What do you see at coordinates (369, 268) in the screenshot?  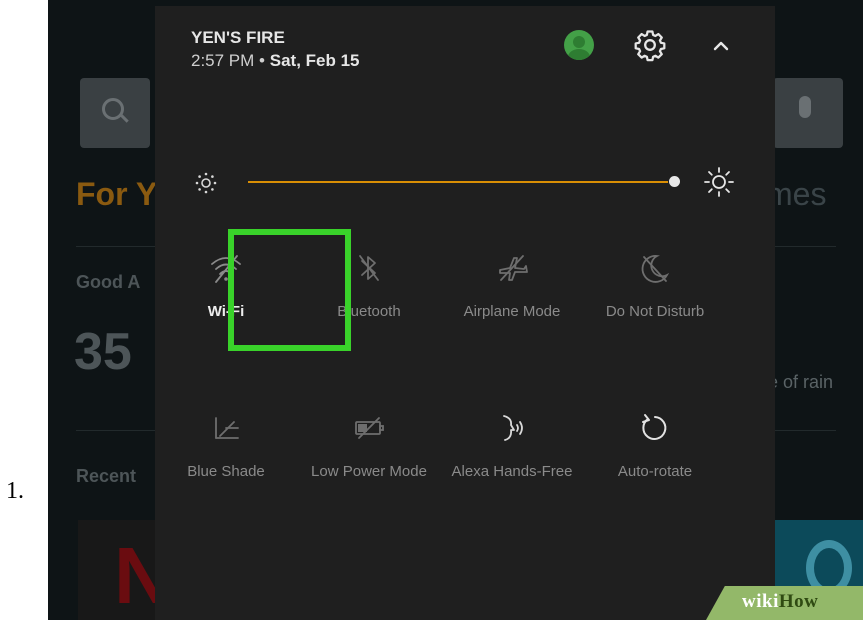 I see `bluetooth-off-icon` at bounding box center [369, 268].